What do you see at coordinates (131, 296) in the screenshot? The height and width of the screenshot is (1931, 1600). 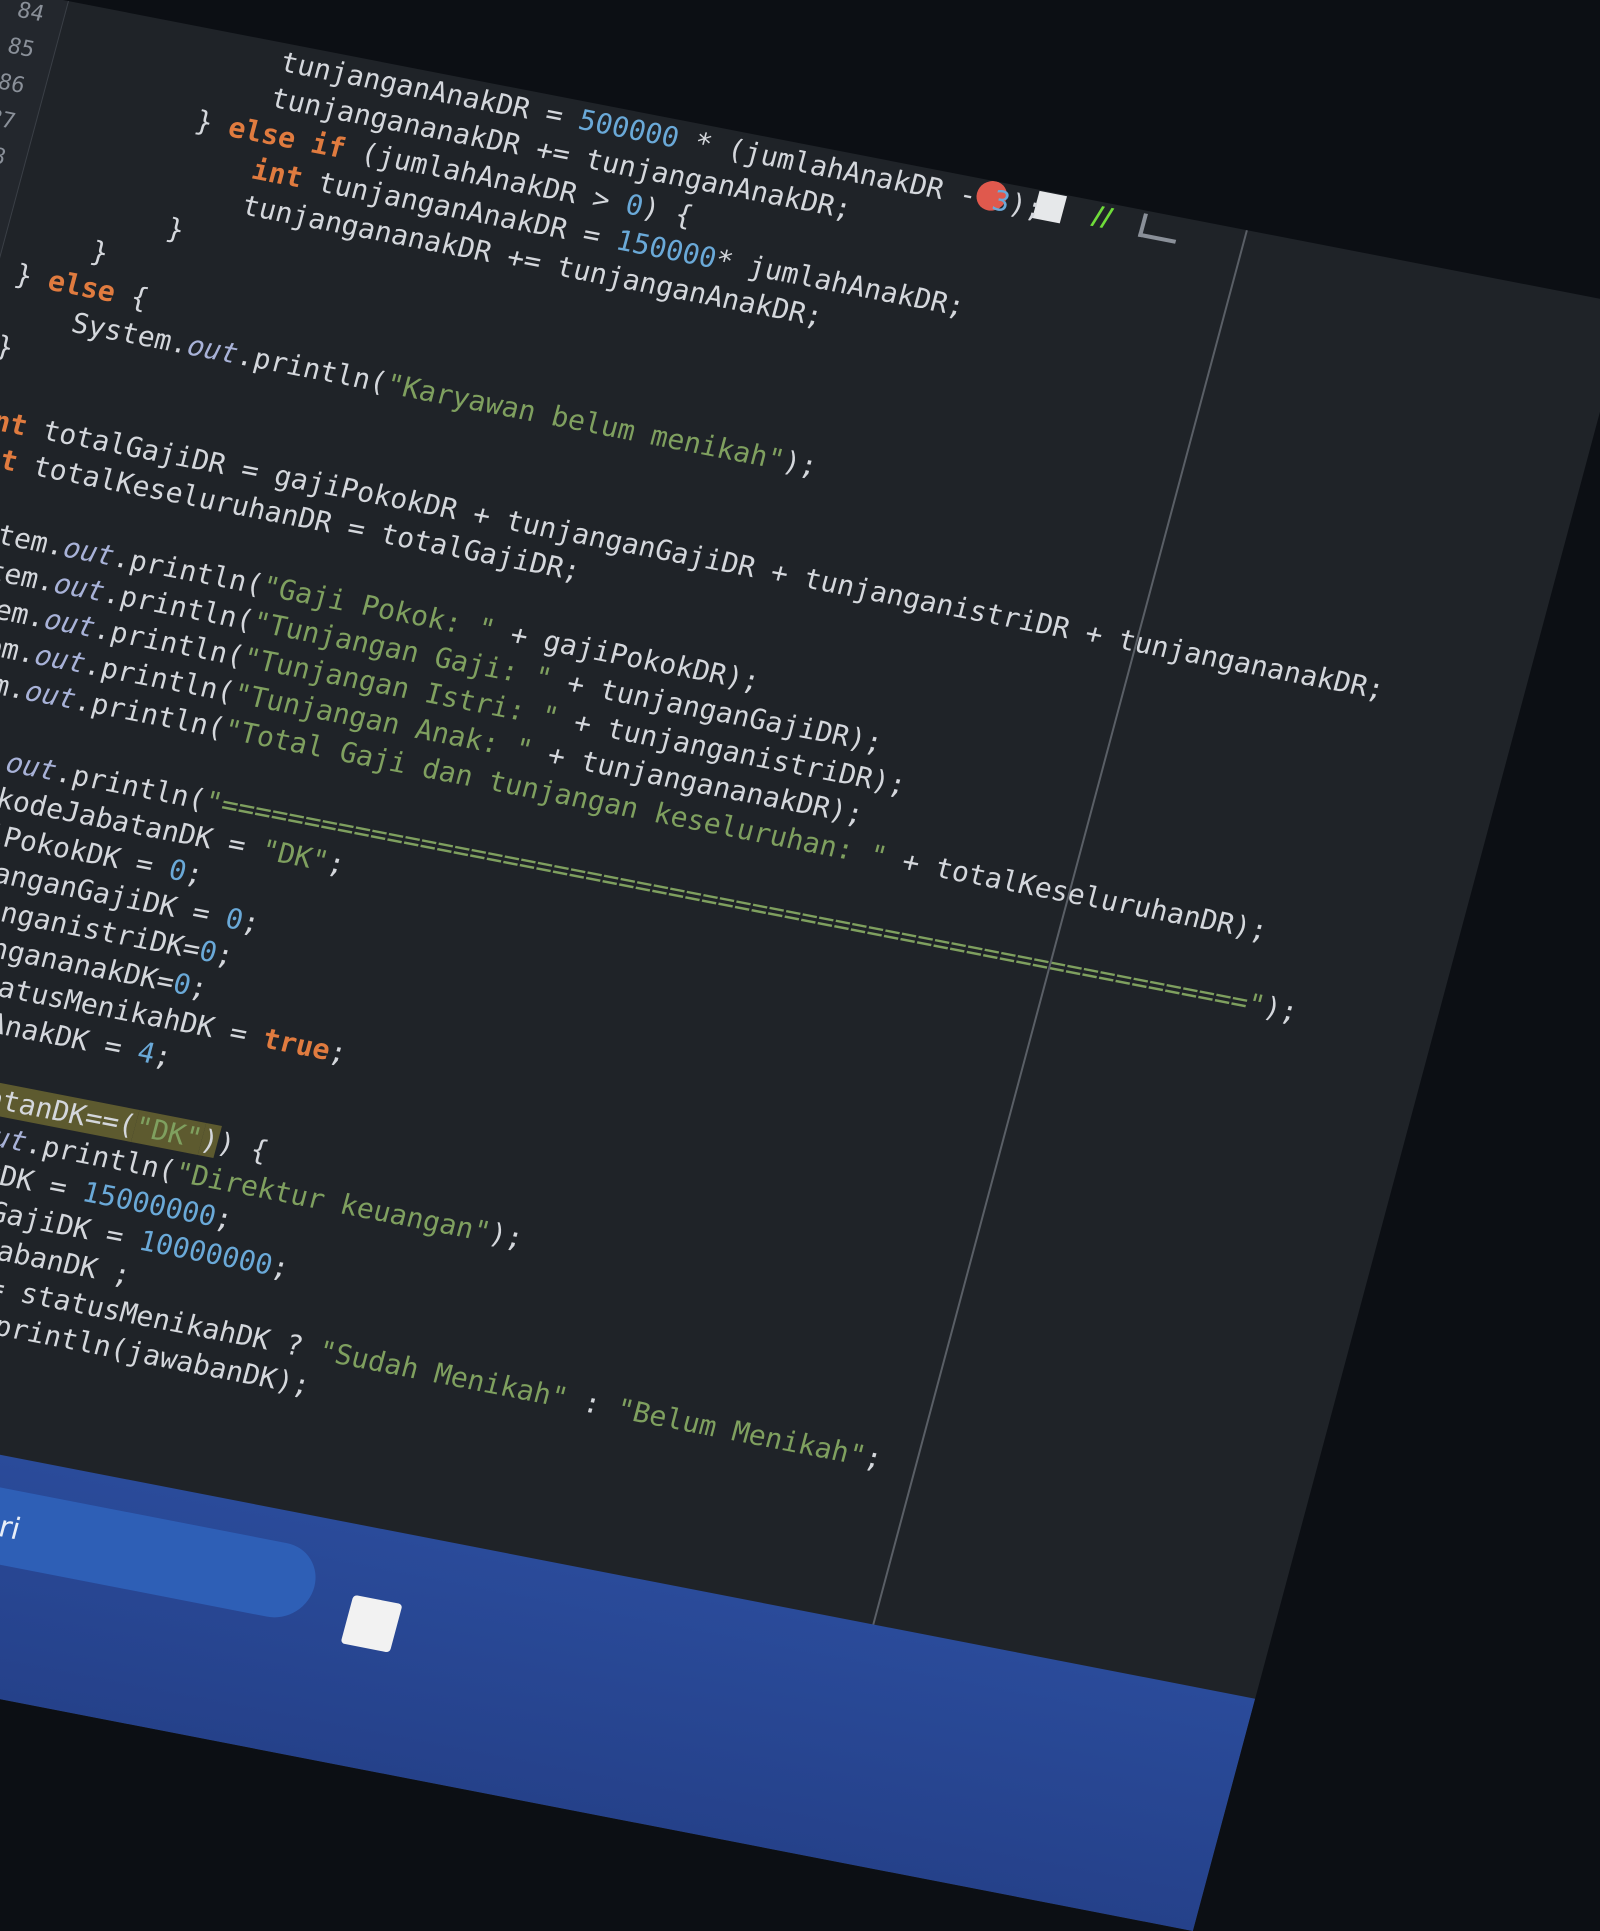 I see `code-token: {` at bounding box center [131, 296].